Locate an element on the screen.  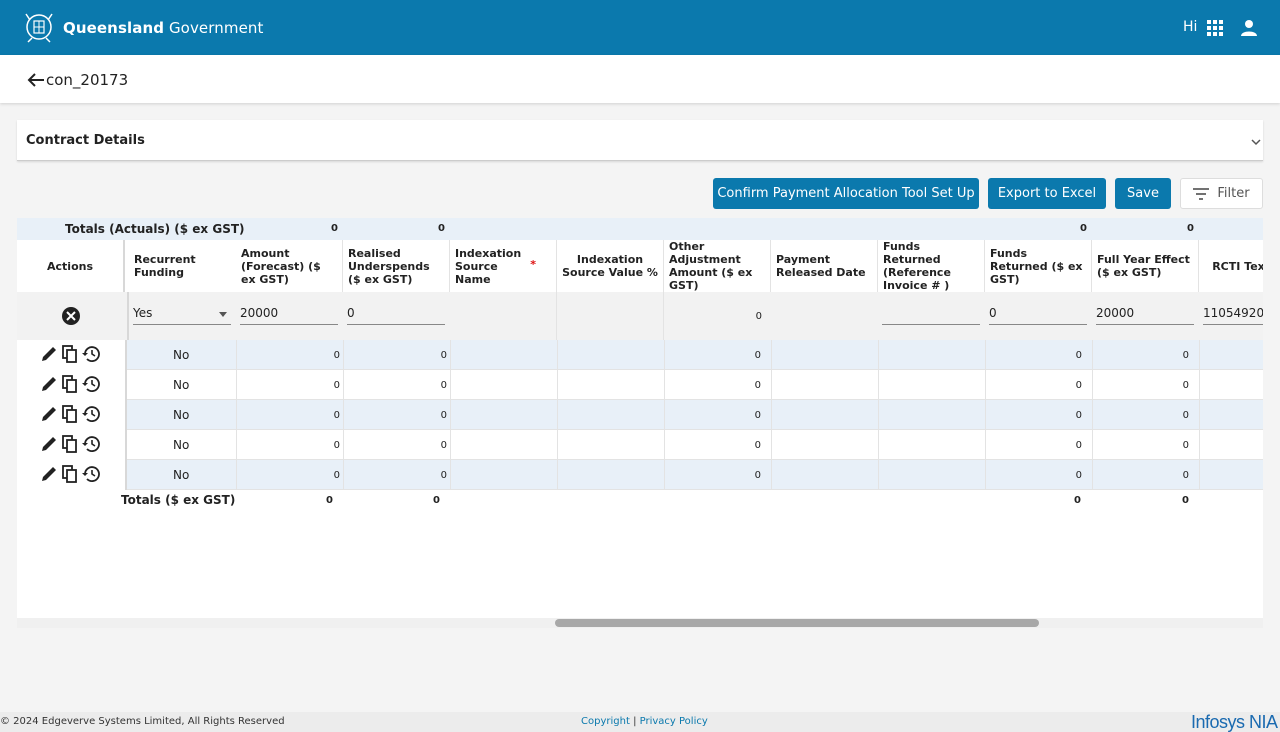
indexation-name-label: Indexation Source Name is located at coordinates (488, 266).